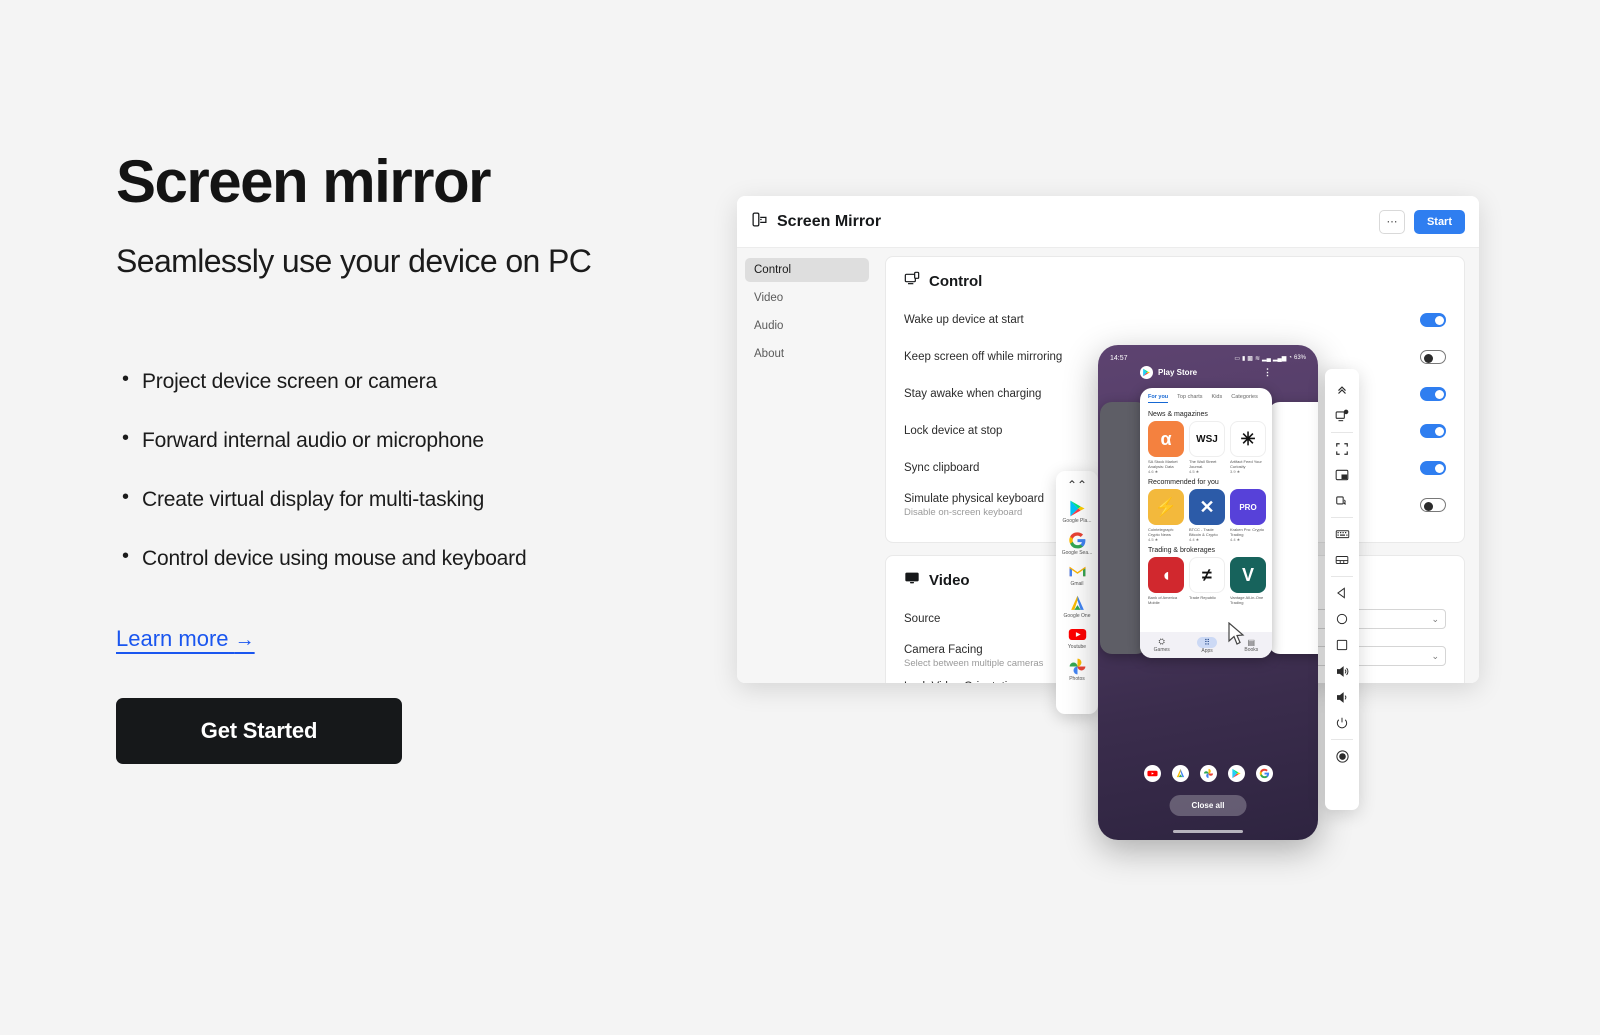 Image resolution: width=1600 pixels, height=1035 pixels. What do you see at coordinates (1248, 507) in the screenshot?
I see `app-tile-icon: PRO` at bounding box center [1248, 507].